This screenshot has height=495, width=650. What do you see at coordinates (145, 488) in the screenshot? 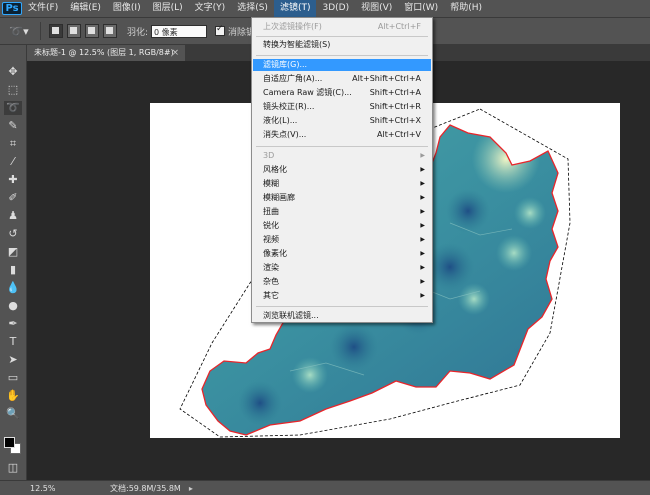
I see `document-size: 文档:59.8M/35.8M` at bounding box center [145, 488].